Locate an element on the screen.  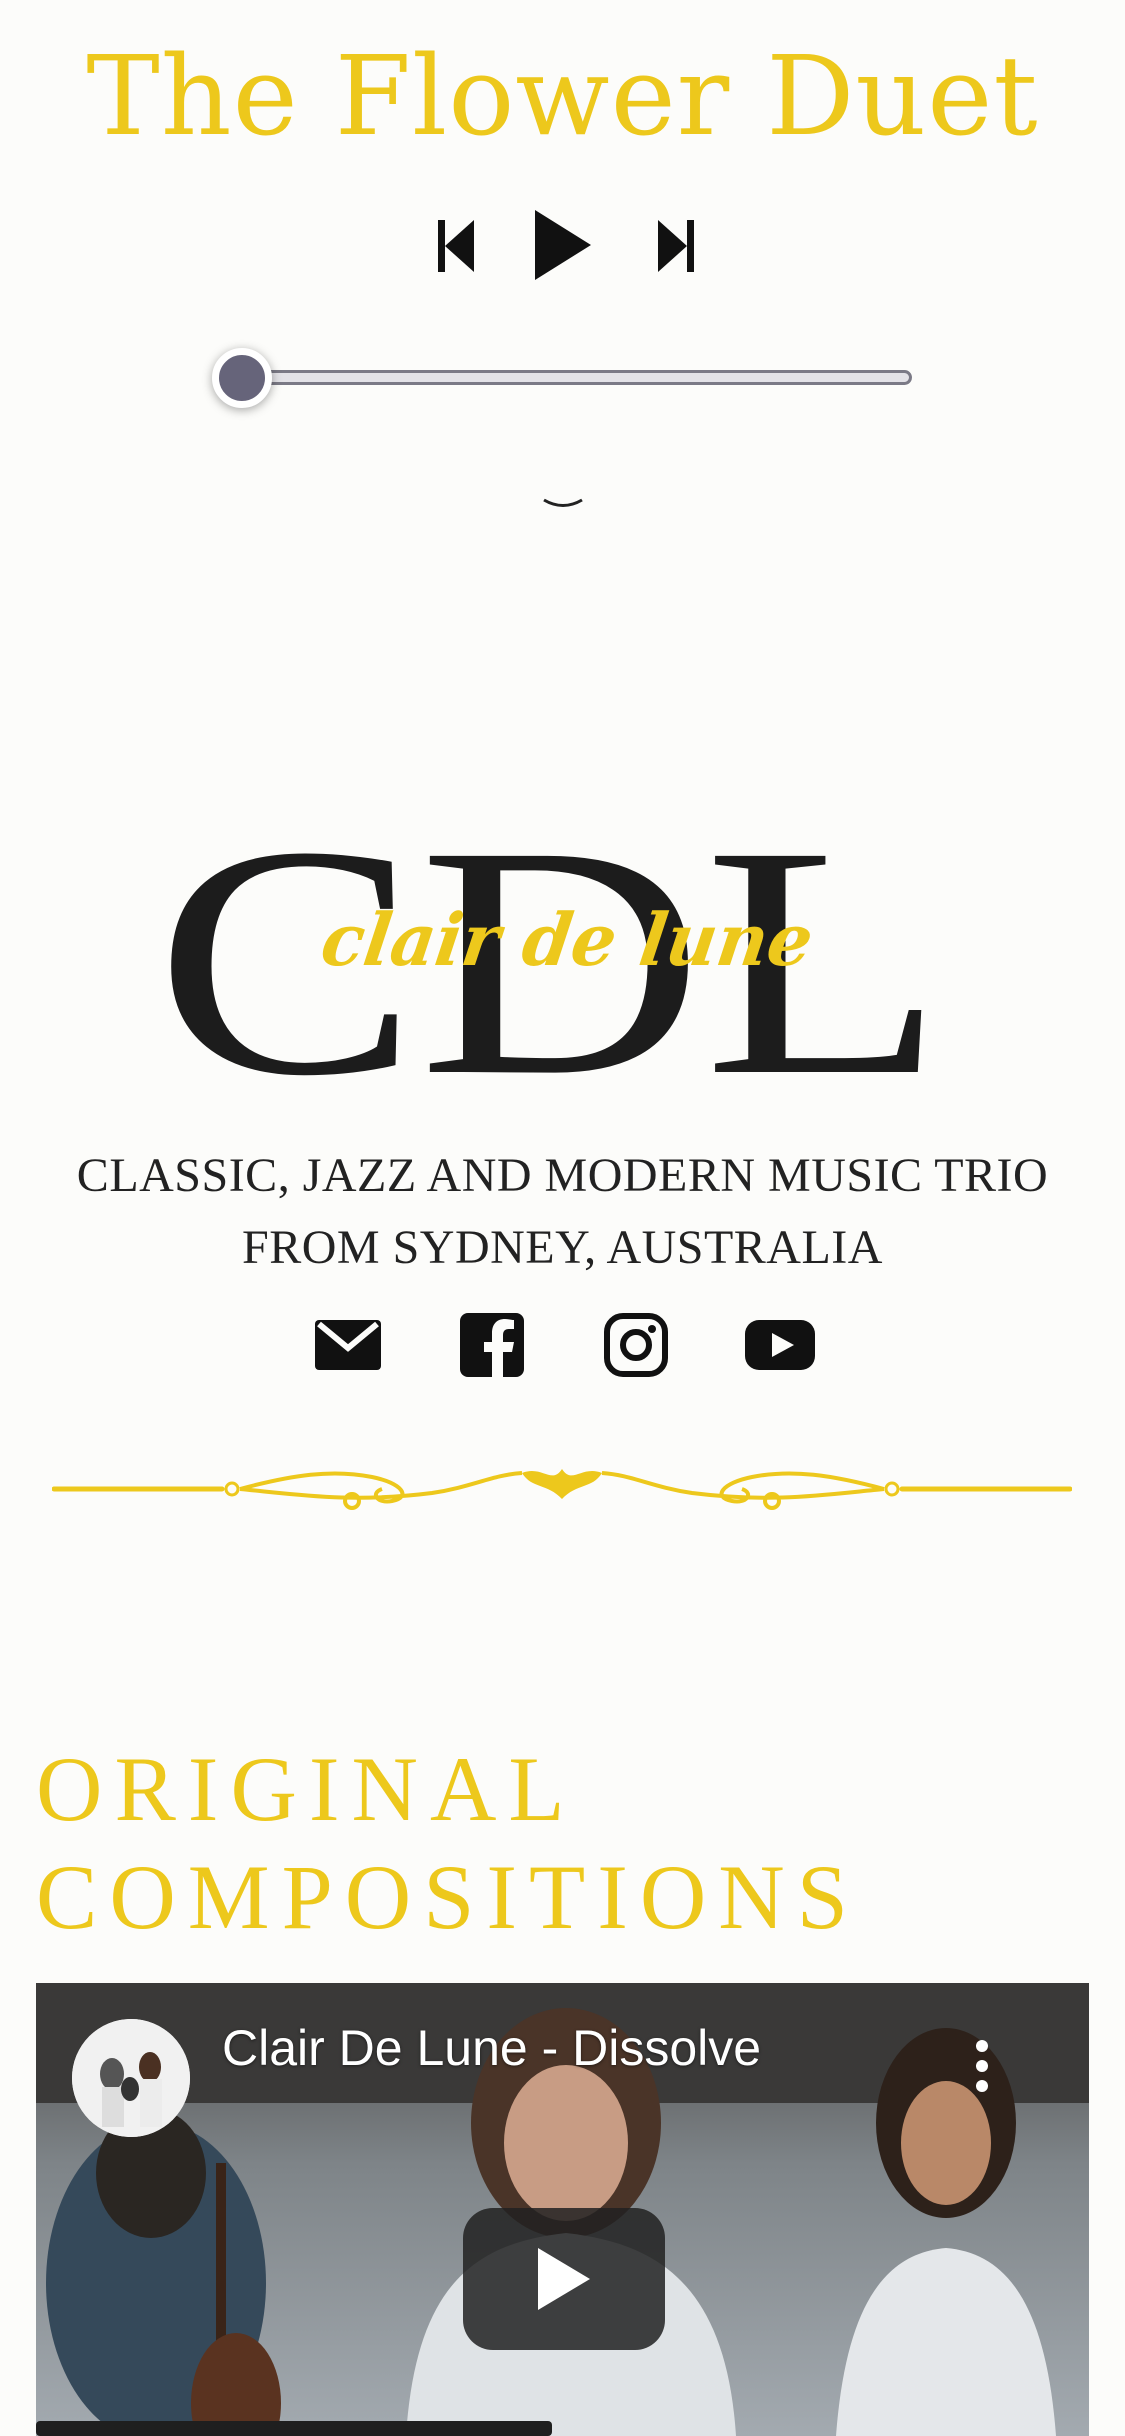
previous-track-button is located at coordinates (456, 246).